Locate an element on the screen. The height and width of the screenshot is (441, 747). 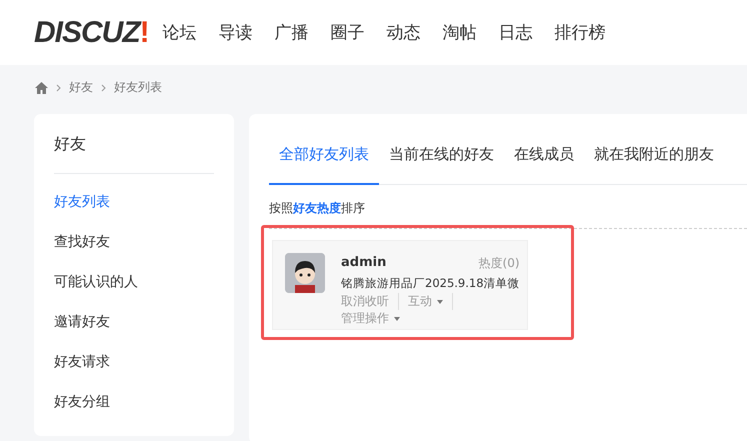
tab: 全部好友列表 is located at coordinates (324, 165).